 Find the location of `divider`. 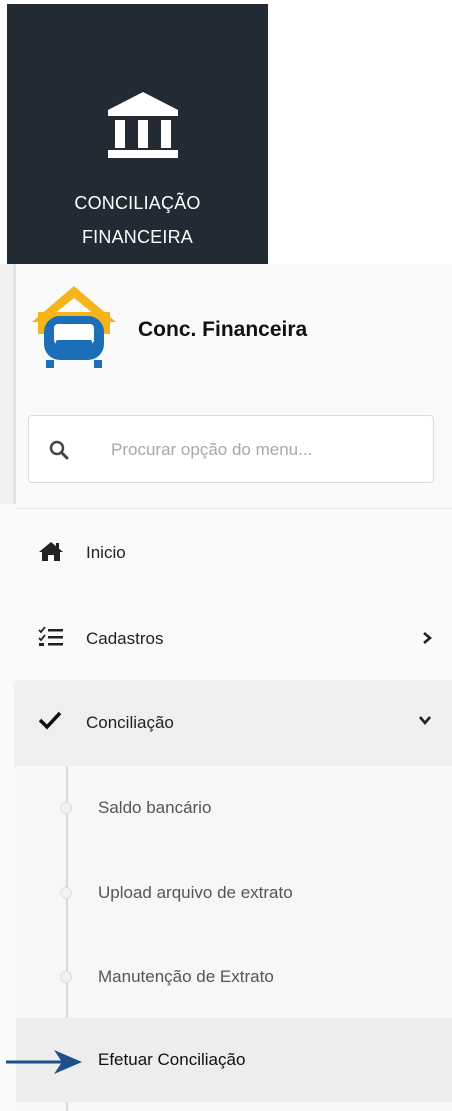

divider is located at coordinates (234, 508).